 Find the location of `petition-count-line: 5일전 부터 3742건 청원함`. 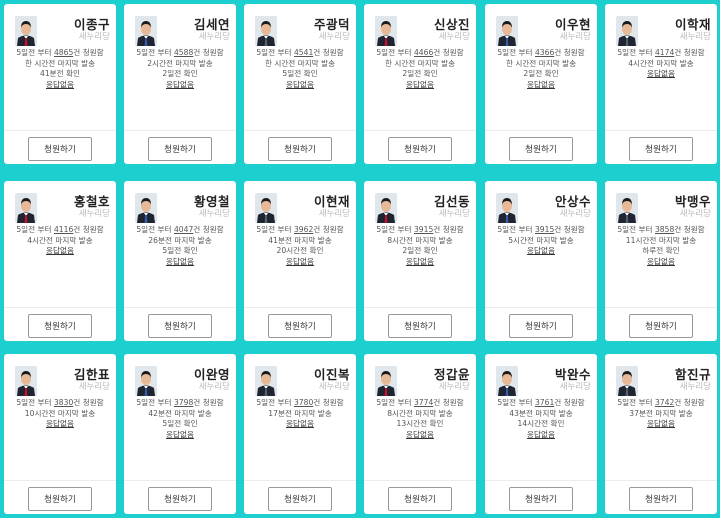

petition-count-line: 5일전 부터 3742건 청원함 is located at coordinates (661, 403).